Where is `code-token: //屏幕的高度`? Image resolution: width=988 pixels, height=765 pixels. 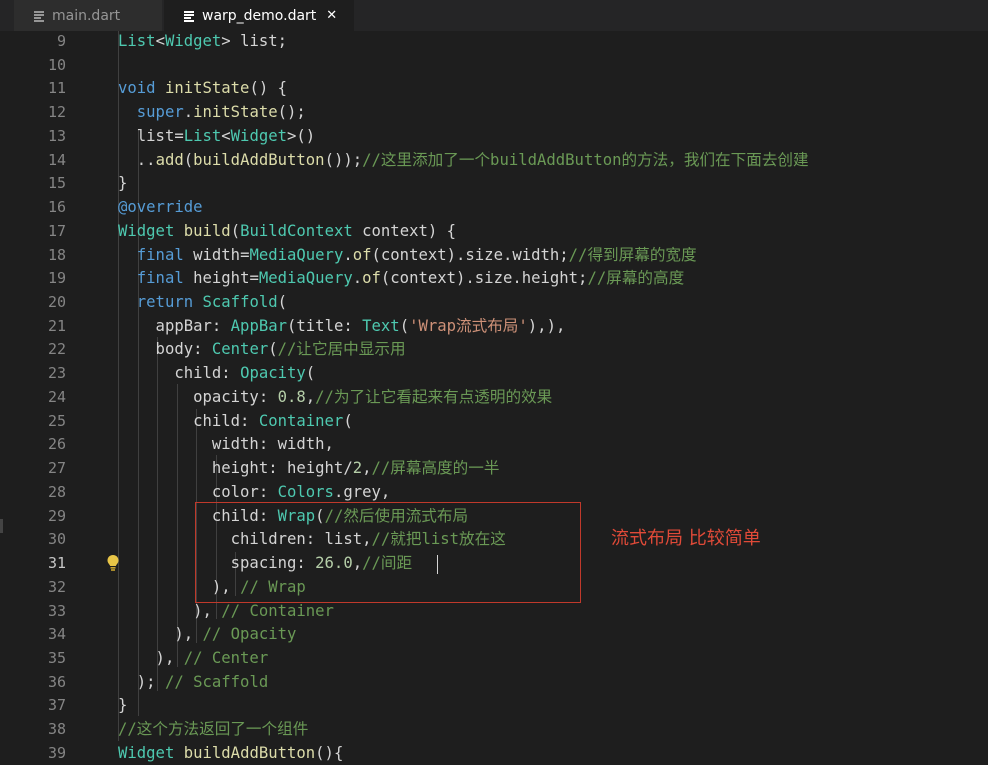 code-token: //屏幕的高度 is located at coordinates (636, 278).